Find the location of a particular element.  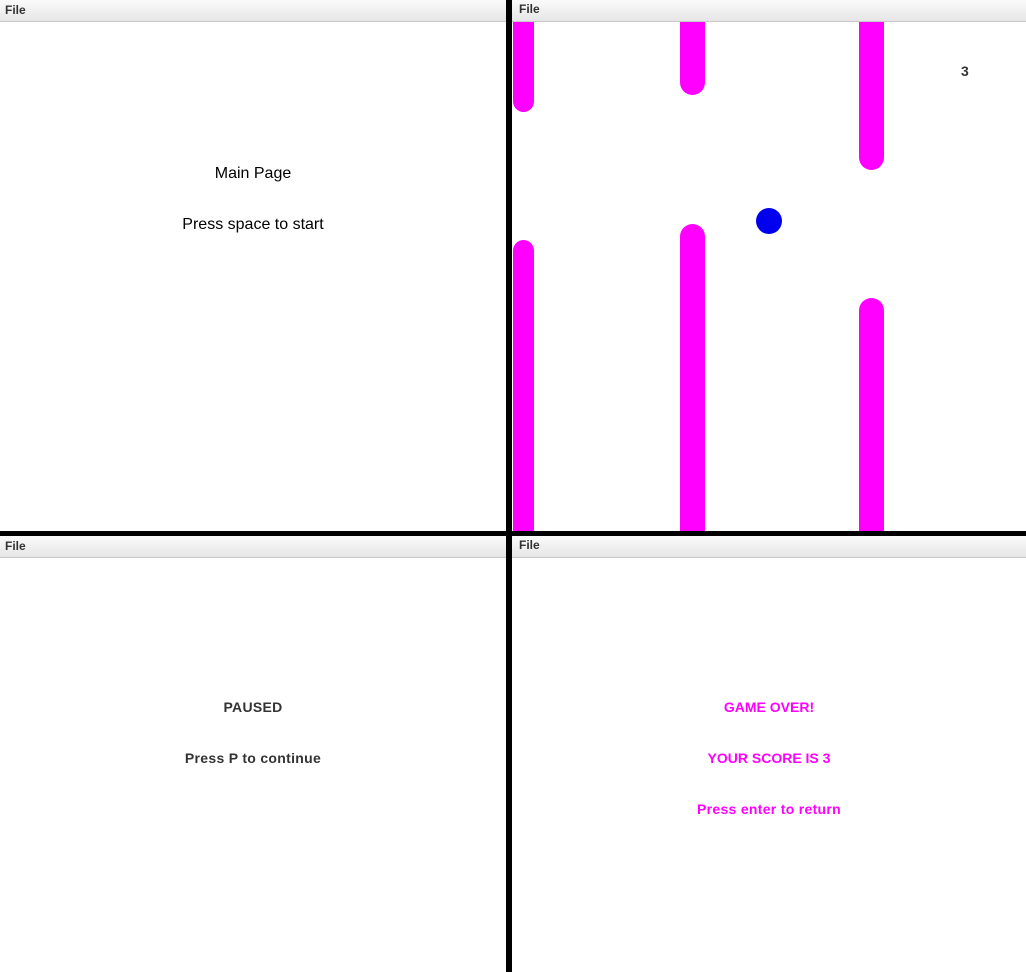

paused-title: PAUSED is located at coordinates (253, 707).